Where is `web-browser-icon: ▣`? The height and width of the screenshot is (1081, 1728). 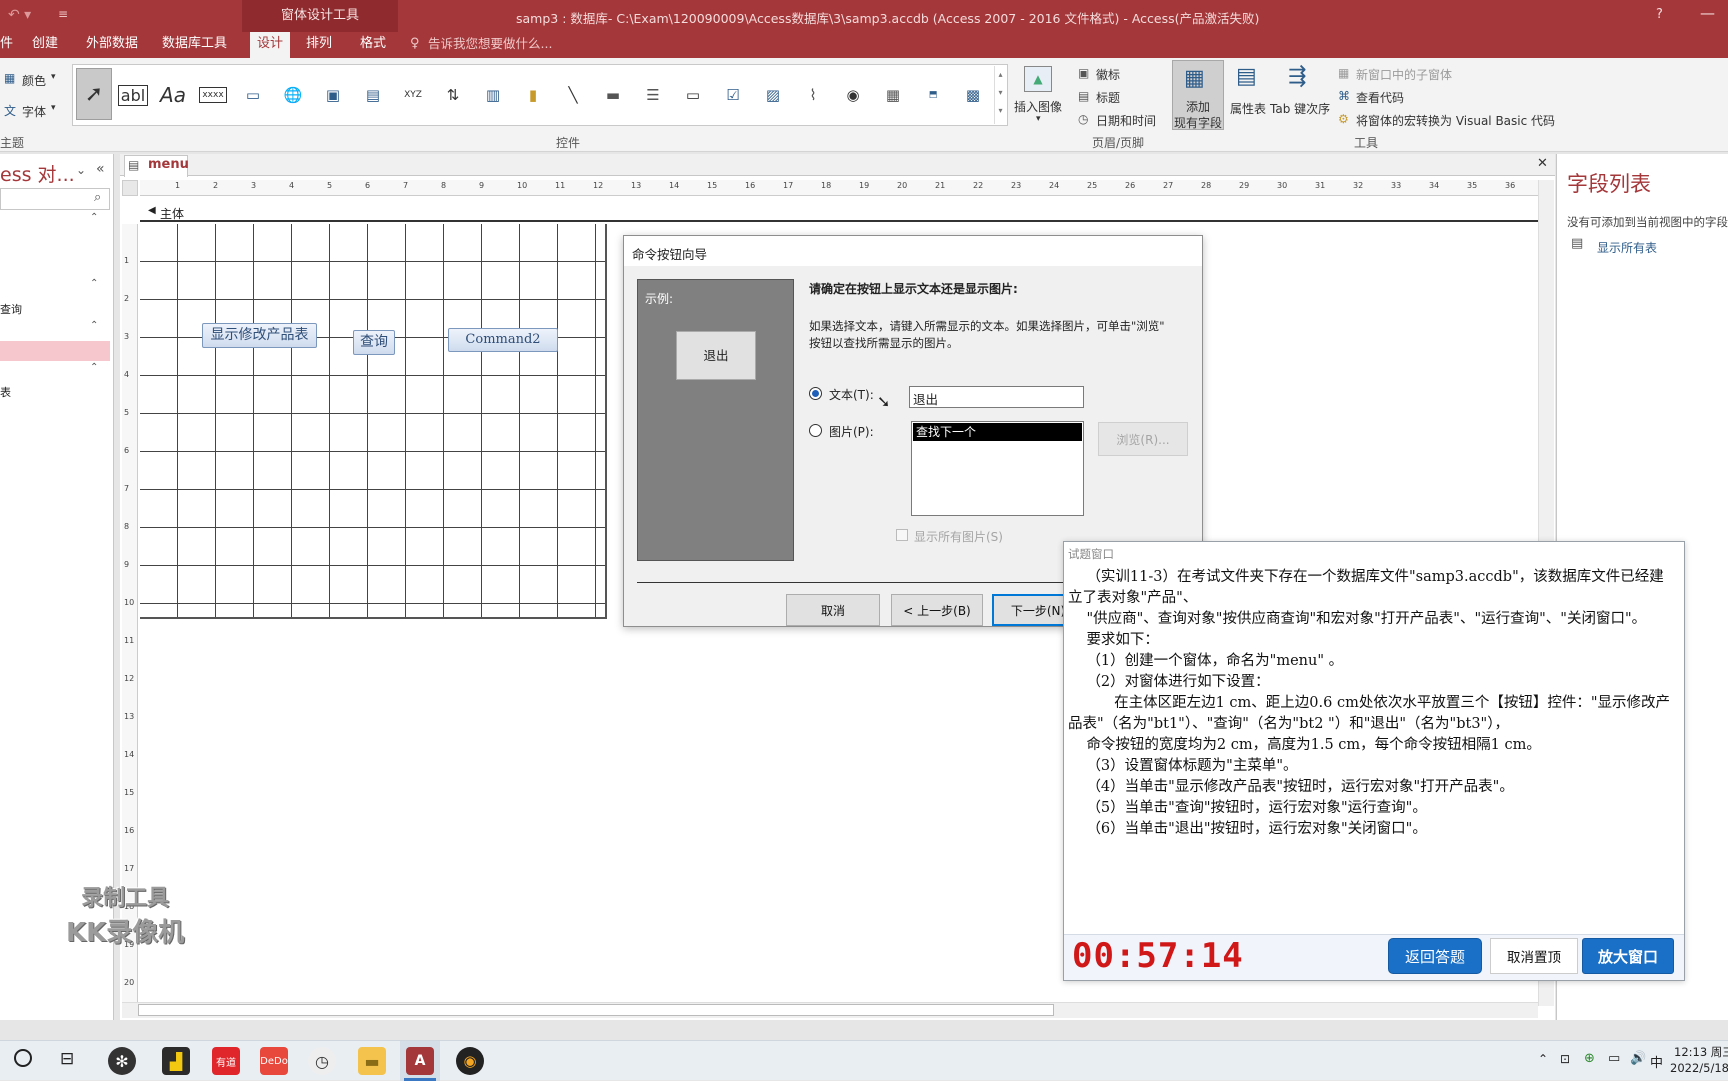
web-browser-icon: ▣ is located at coordinates (333, 95).